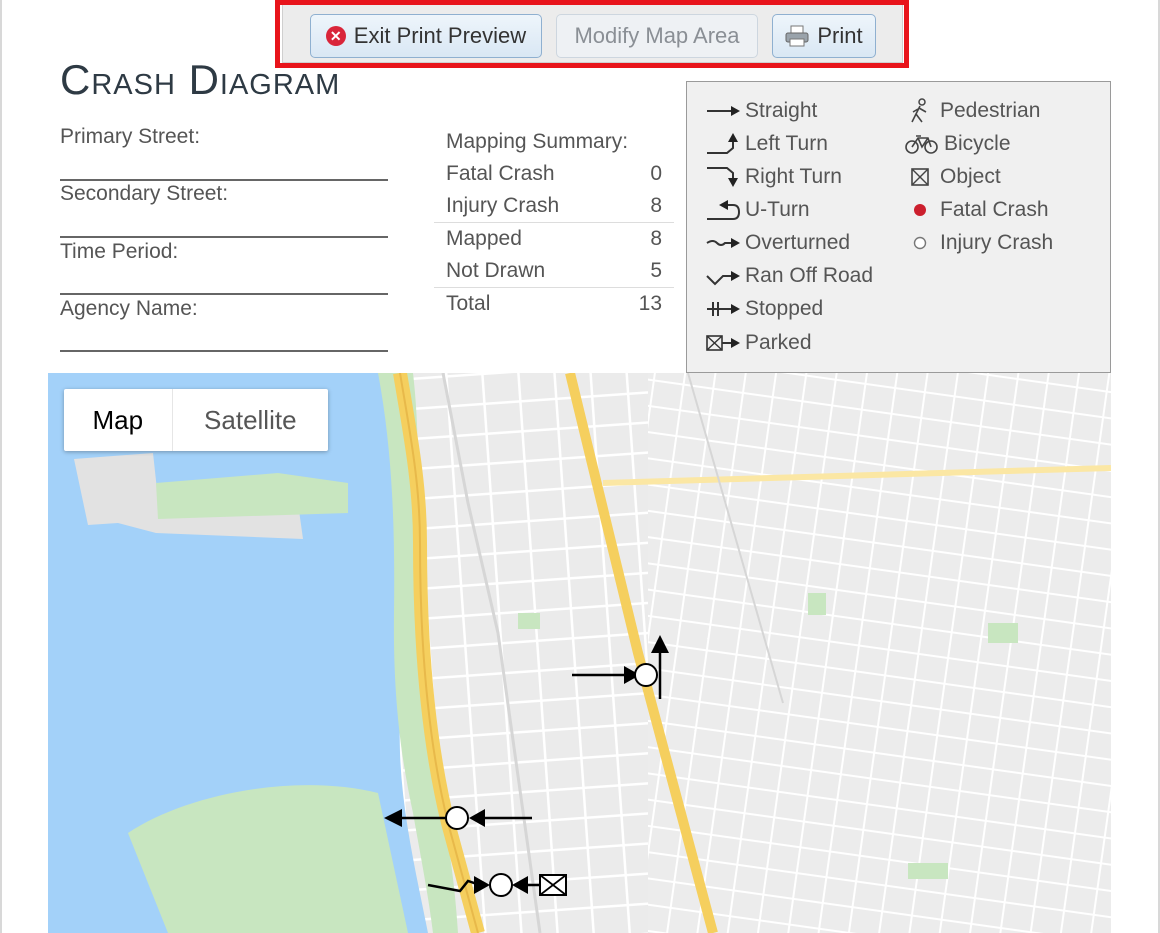  What do you see at coordinates (919, 110) in the screenshot?
I see `pedestrian-icon` at bounding box center [919, 110].